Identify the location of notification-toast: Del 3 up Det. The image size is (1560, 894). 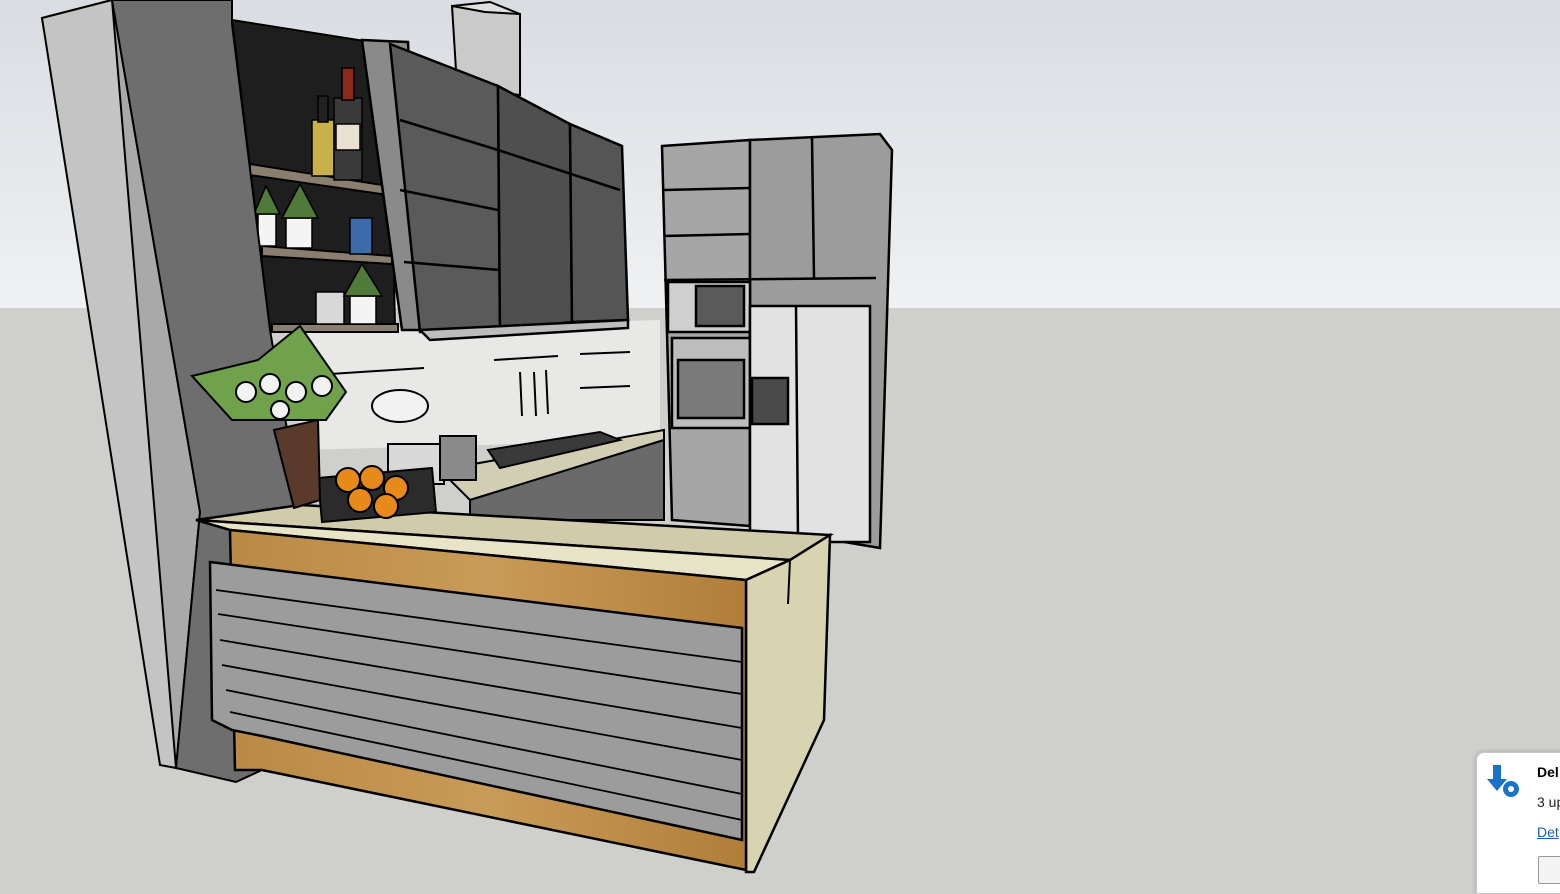
(1518, 823).